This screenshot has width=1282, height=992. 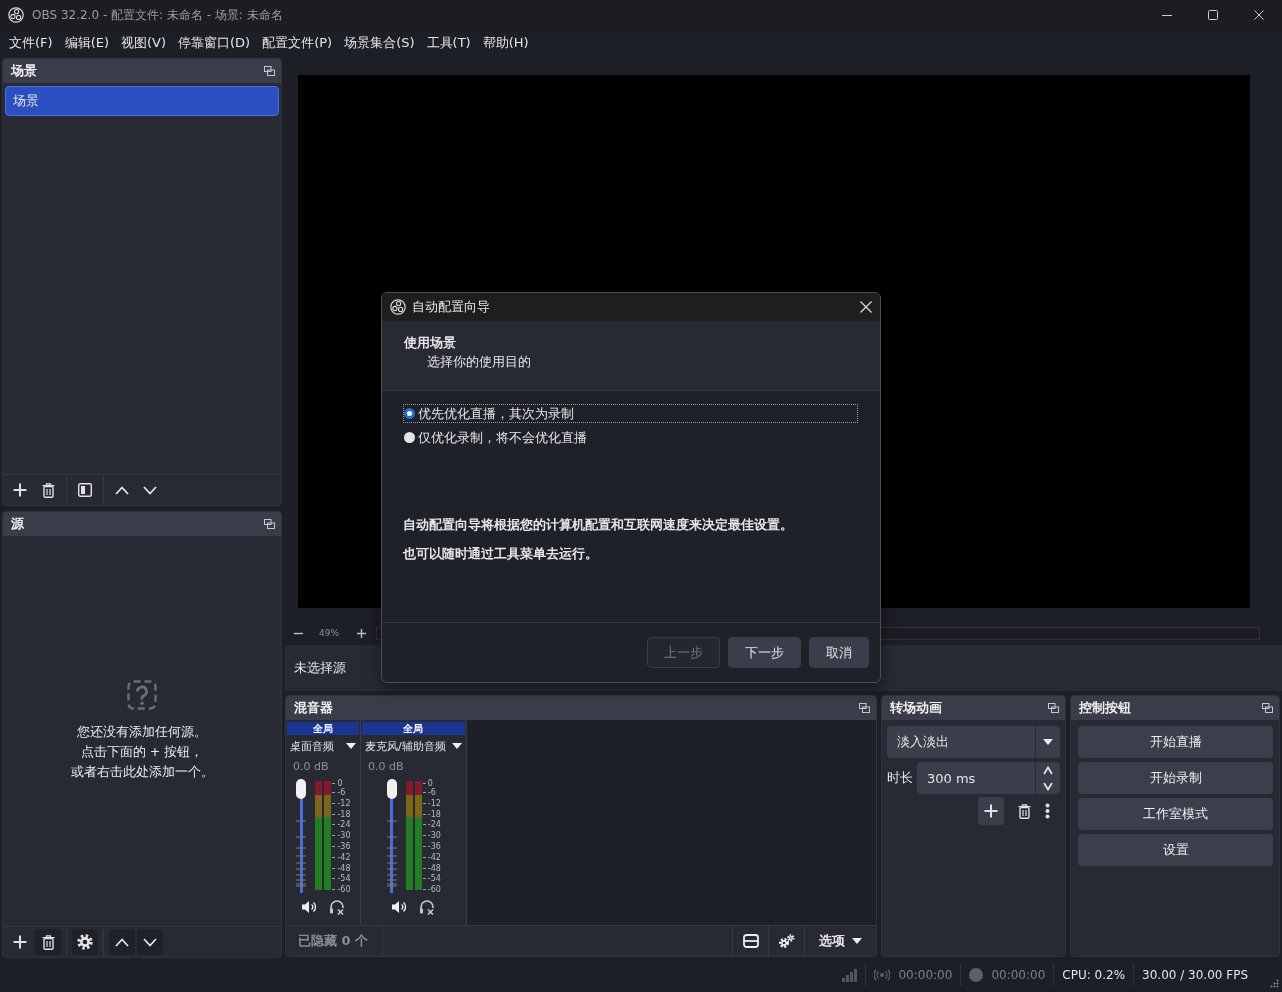 What do you see at coordinates (1175, 778) in the screenshot?
I see `control-button: 开始录制` at bounding box center [1175, 778].